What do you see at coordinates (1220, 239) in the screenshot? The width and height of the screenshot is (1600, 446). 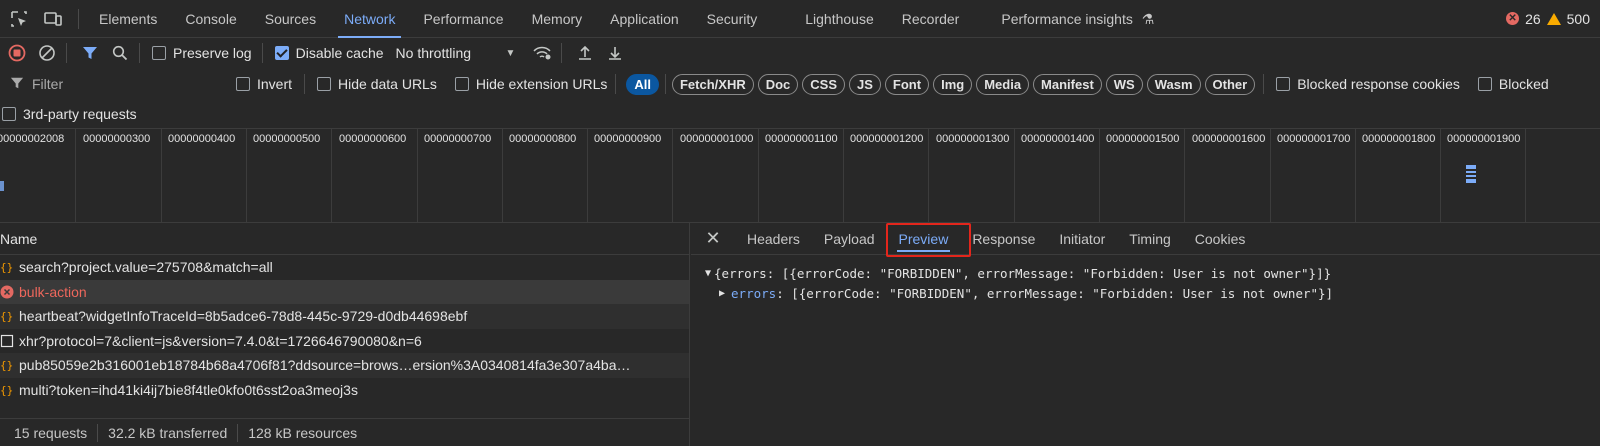 I see `tab-cookies: Cookies` at bounding box center [1220, 239].